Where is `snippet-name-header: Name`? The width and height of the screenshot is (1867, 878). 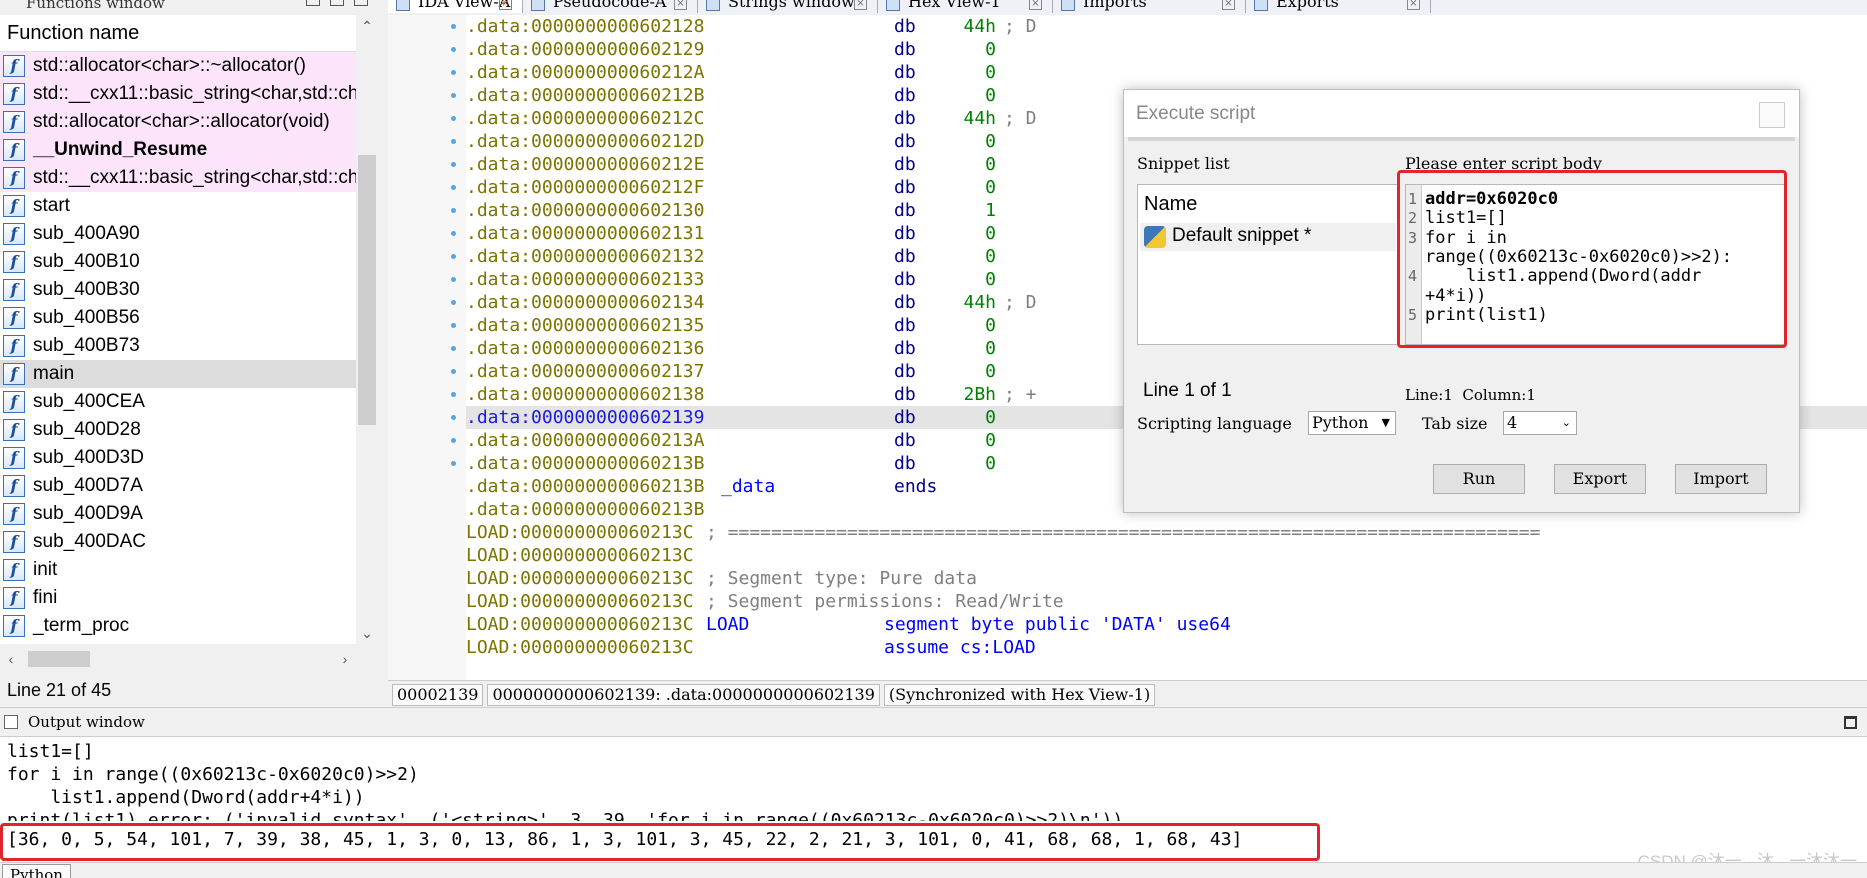 snippet-name-header: Name is located at coordinates (1170, 204).